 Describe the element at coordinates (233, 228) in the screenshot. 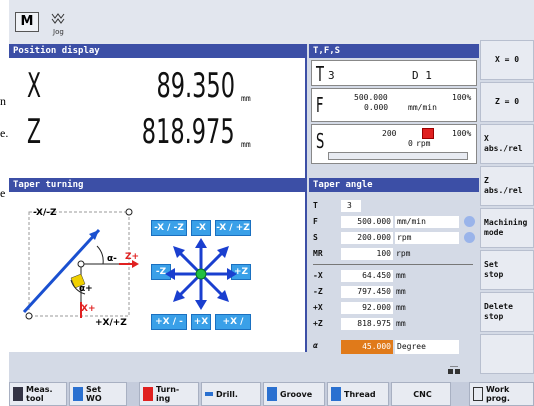

I see `btn-minus-x-plus-z: -X / +Z` at that location.